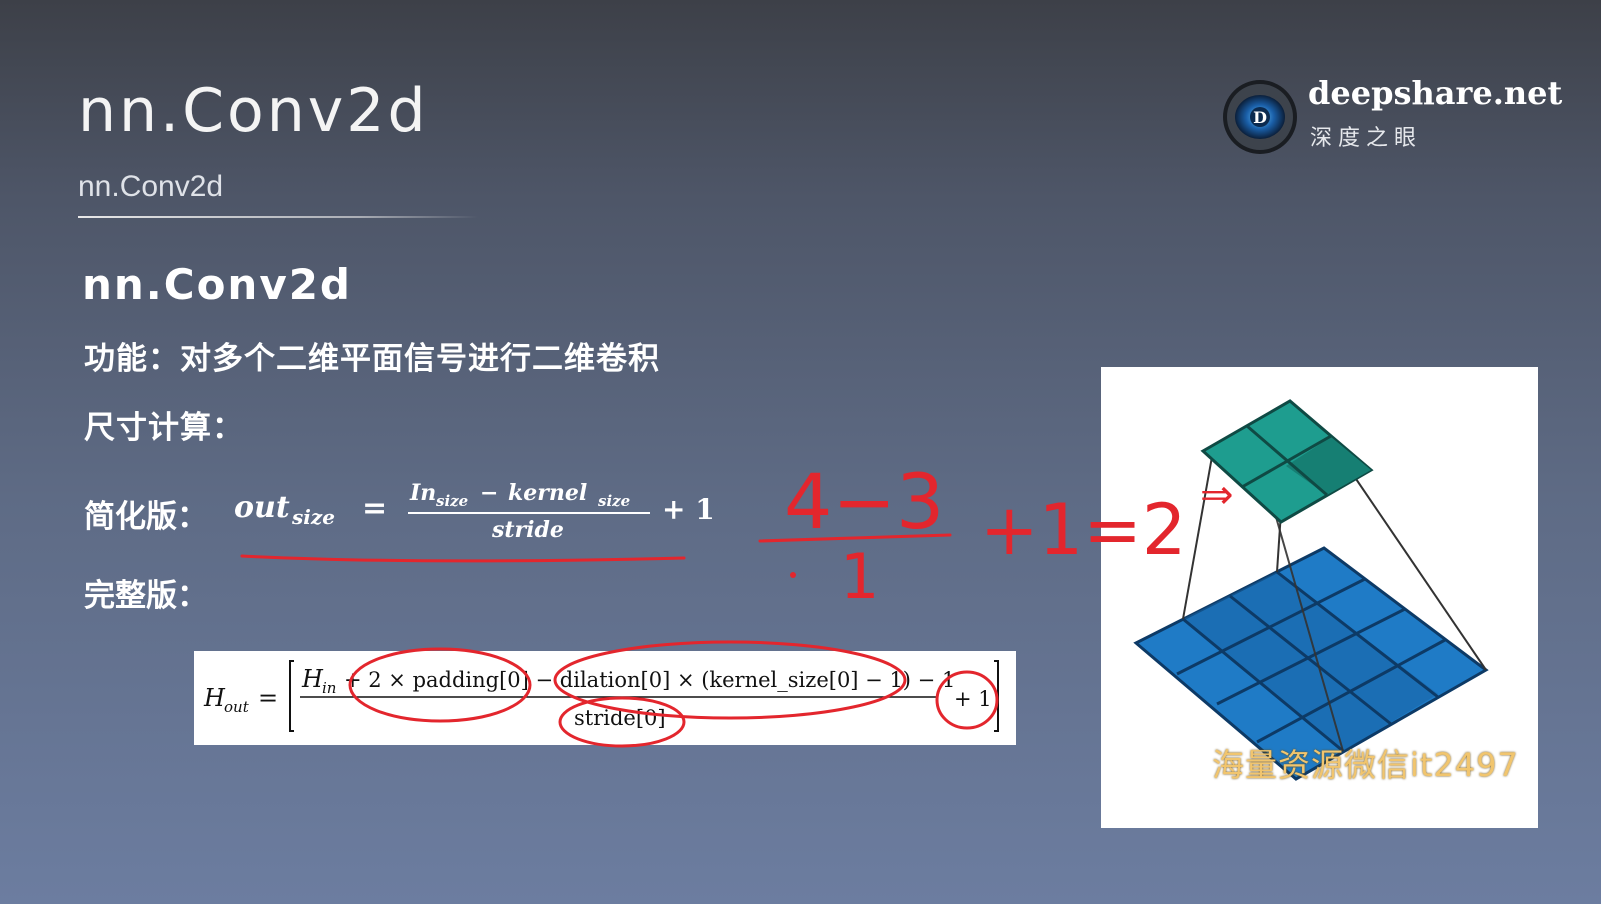 The height and width of the screenshot is (904, 1601). I want to click on formula-full-plus-one: + 1, so click(973, 699).